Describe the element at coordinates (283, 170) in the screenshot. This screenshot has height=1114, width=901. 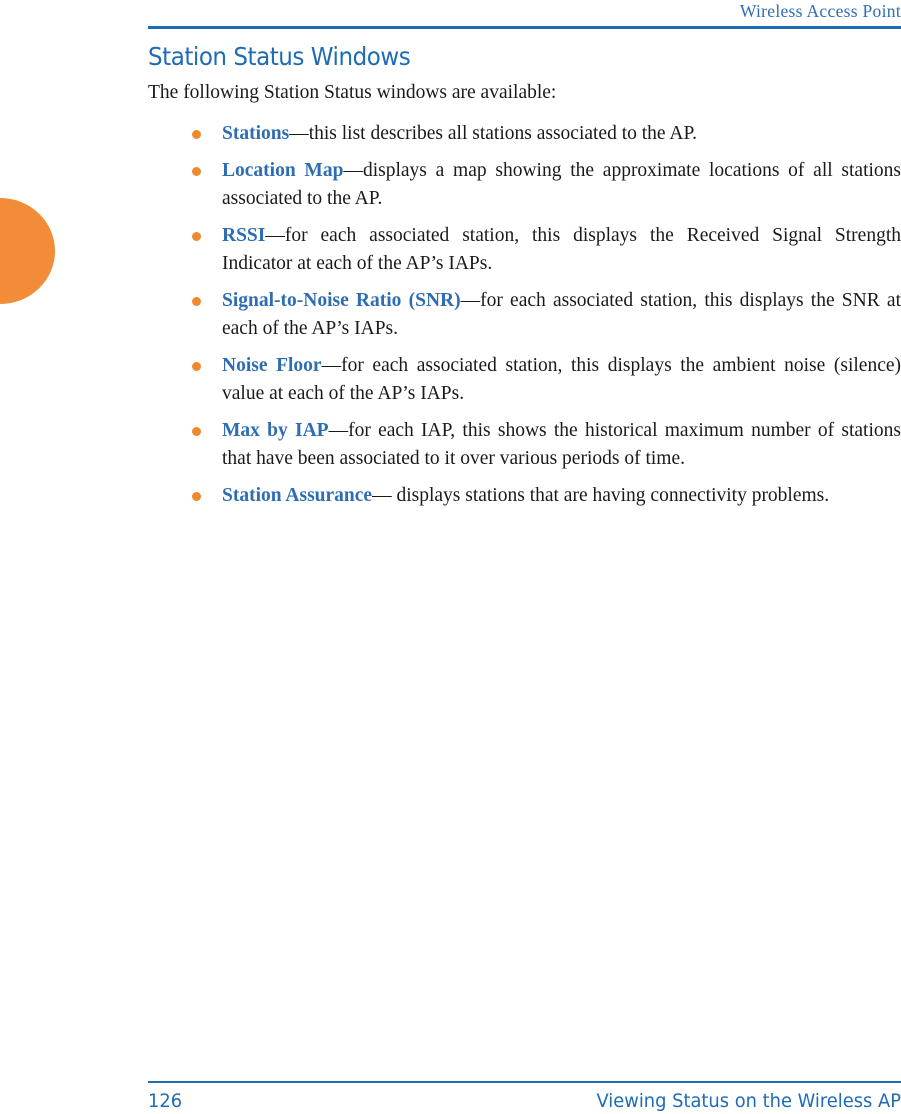
I see `list-item-term: Location Map` at that location.